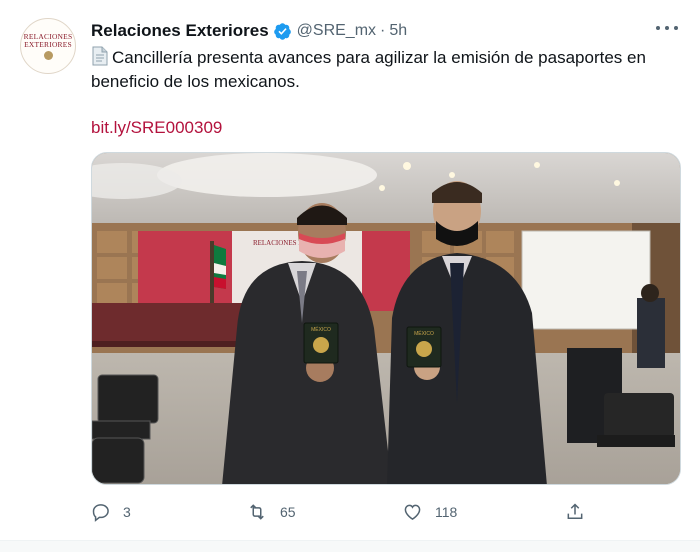  Describe the element at coordinates (288, 512) in the screenshot. I see `retweet-count: 65` at that location.